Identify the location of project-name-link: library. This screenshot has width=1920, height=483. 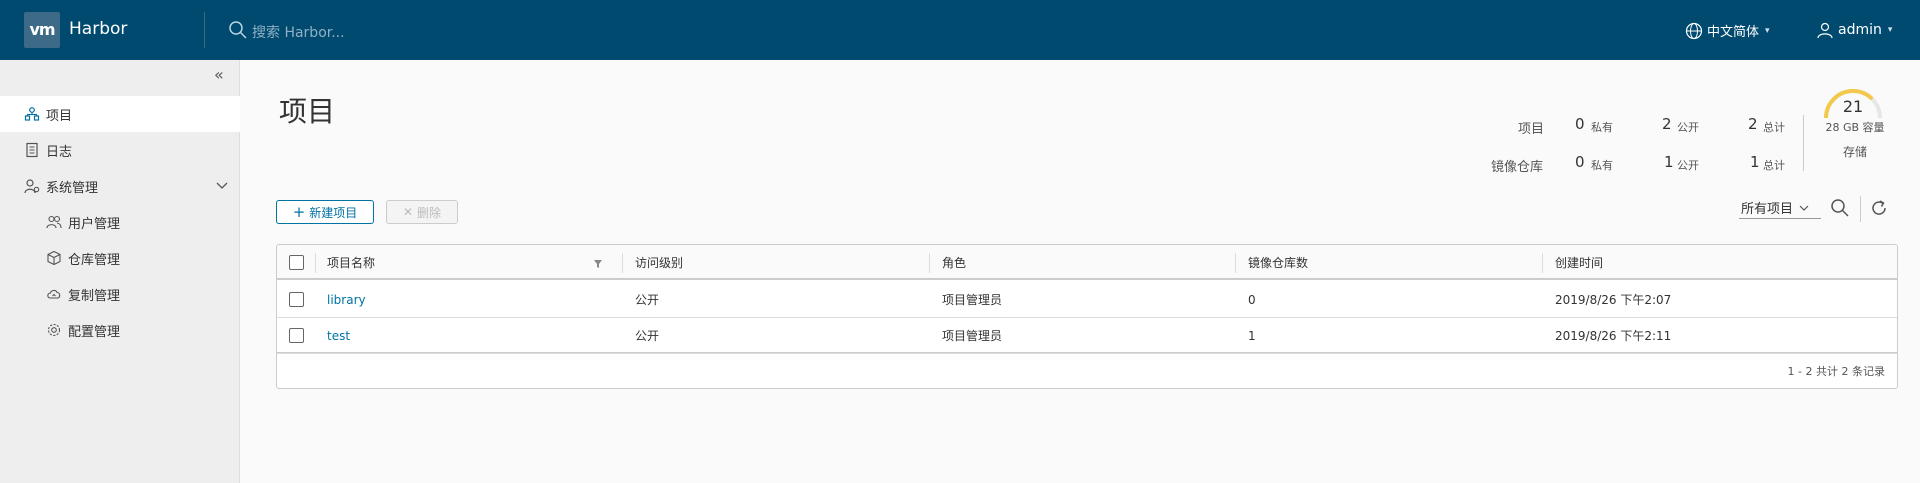
(346, 299).